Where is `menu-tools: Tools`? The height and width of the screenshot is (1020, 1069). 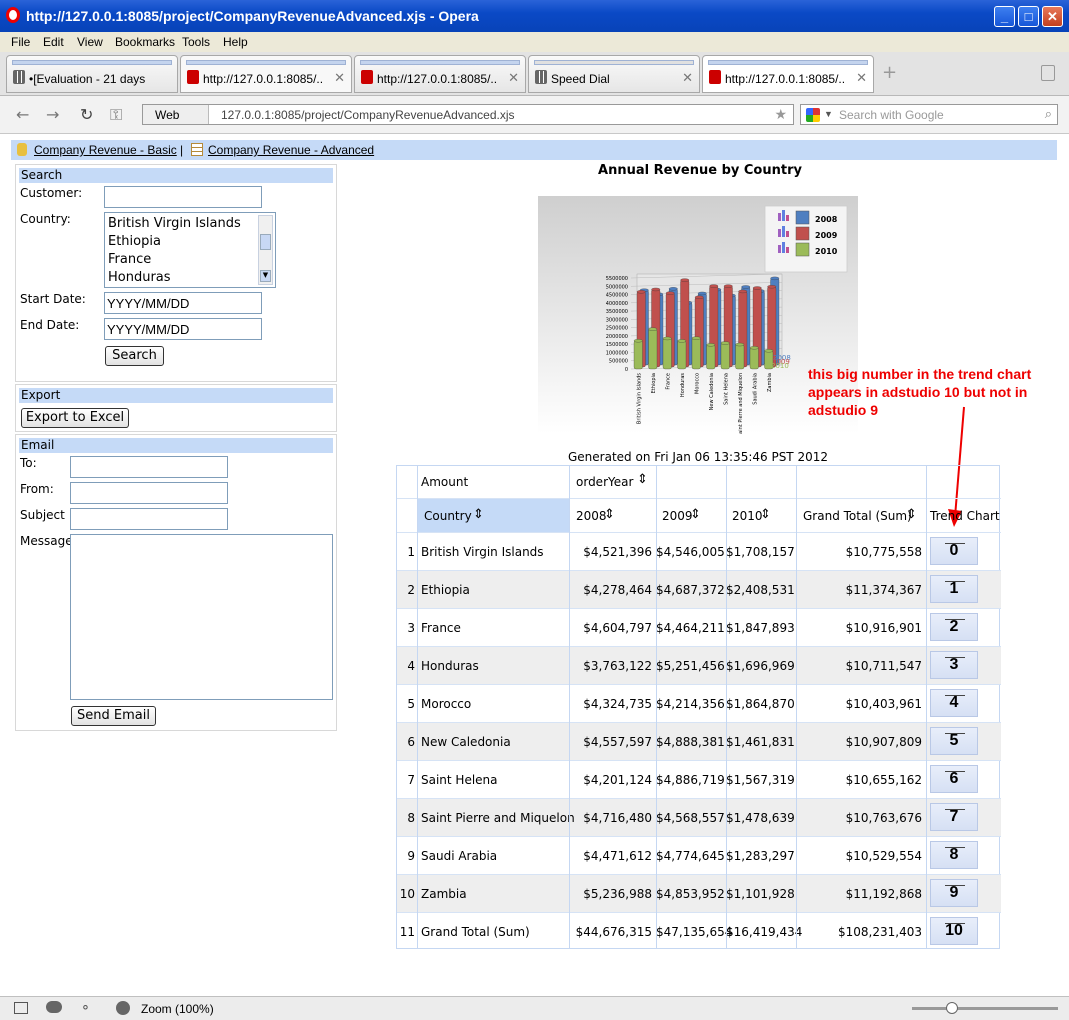
menu-tools: Tools is located at coordinates (196, 42).